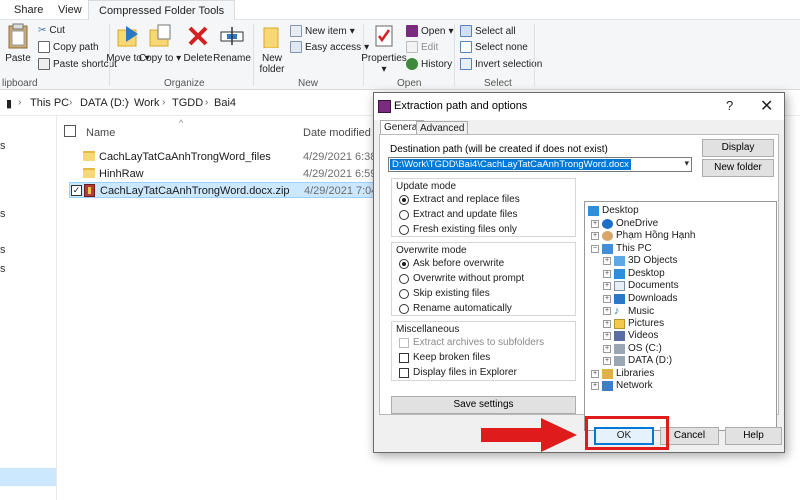 The height and width of the screenshot is (500, 800). What do you see at coordinates (488, 31) in the screenshot?
I see `select-all-button: Select all` at bounding box center [488, 31].